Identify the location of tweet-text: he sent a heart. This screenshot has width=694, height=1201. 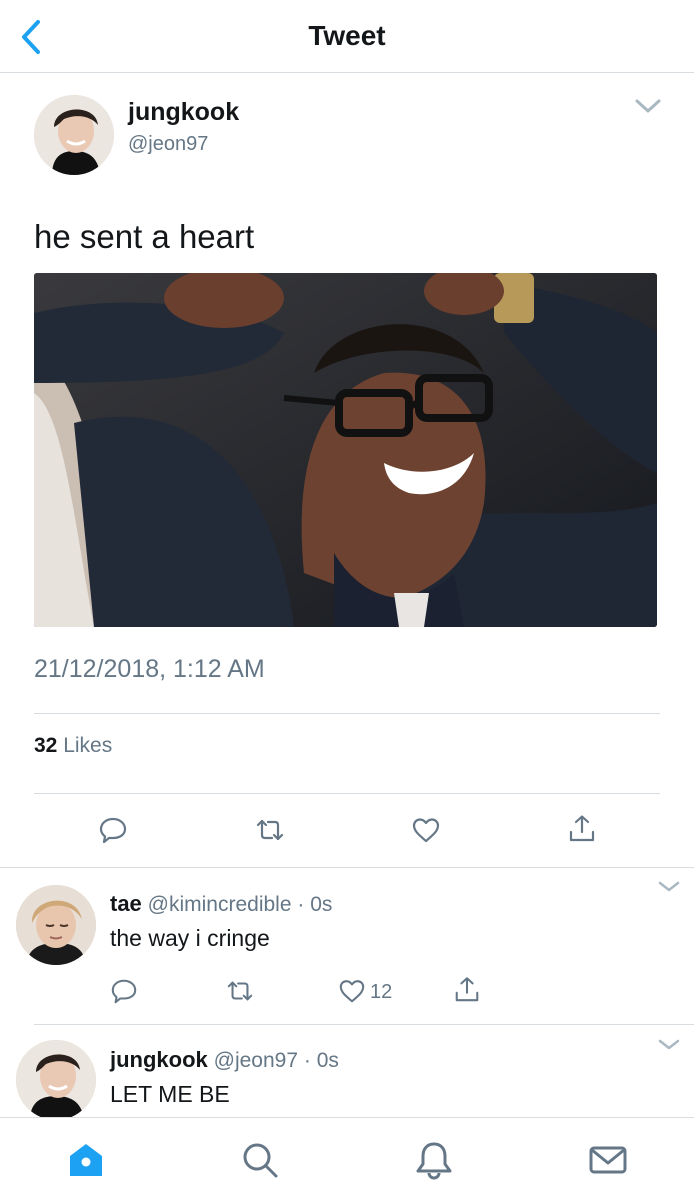
(144, 236).